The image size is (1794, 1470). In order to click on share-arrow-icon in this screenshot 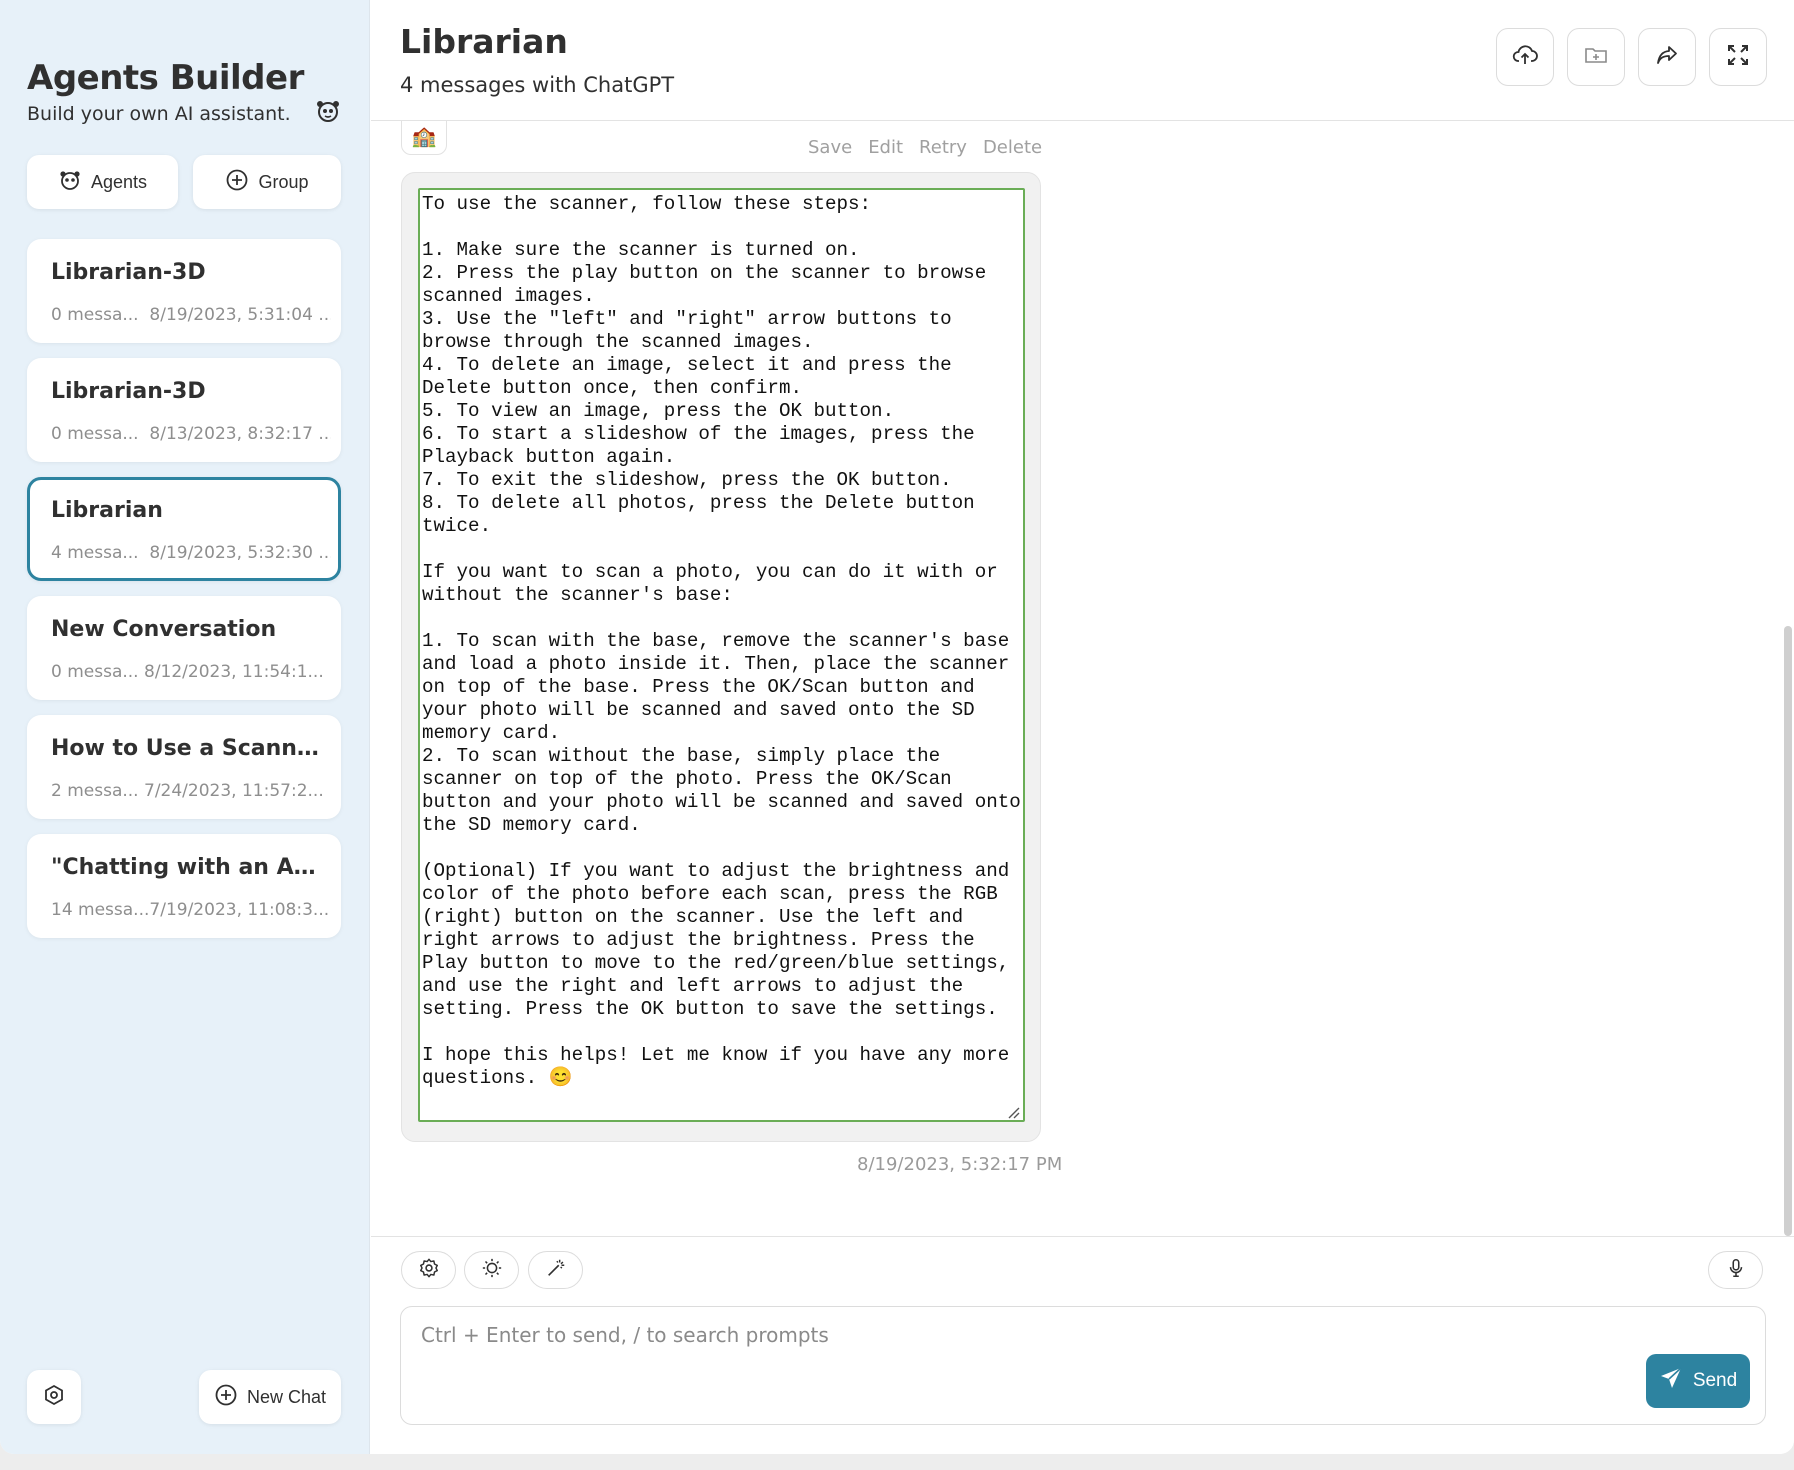, I will do `click(1667, 57)`.